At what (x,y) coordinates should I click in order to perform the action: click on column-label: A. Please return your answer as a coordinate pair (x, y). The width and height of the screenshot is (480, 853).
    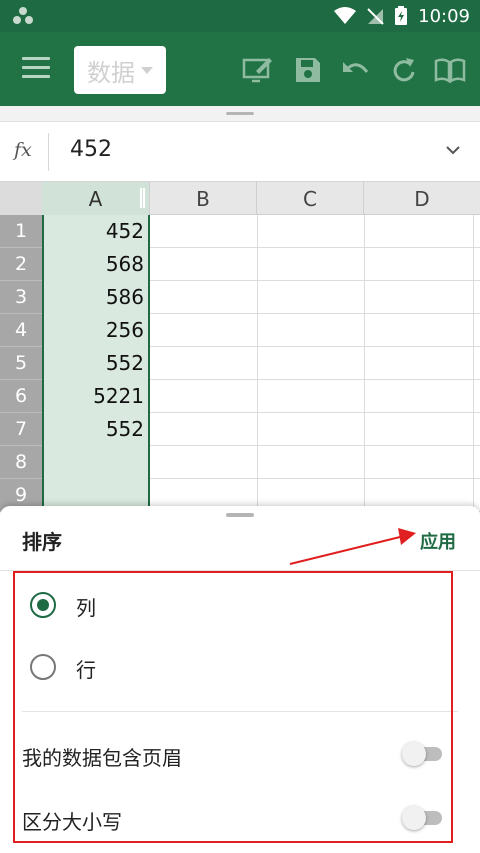
    Looking at the image, I should click on (95, 198).